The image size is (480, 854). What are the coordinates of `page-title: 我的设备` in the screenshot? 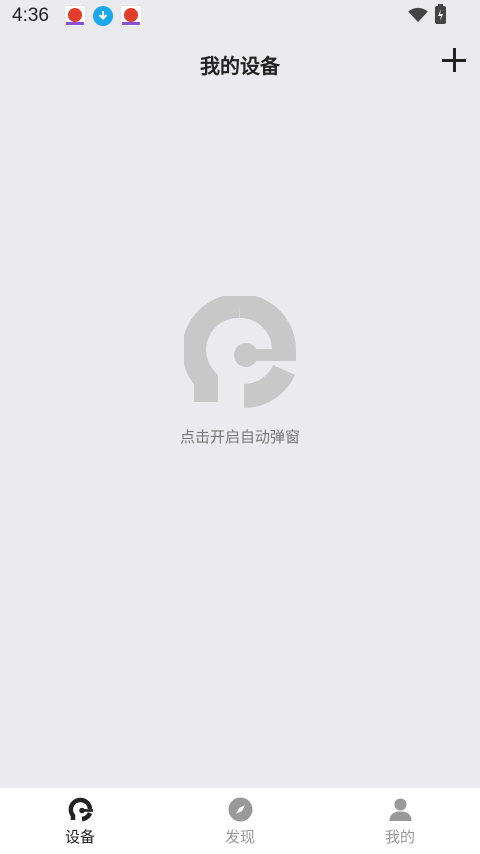 It's located at (240, 66).